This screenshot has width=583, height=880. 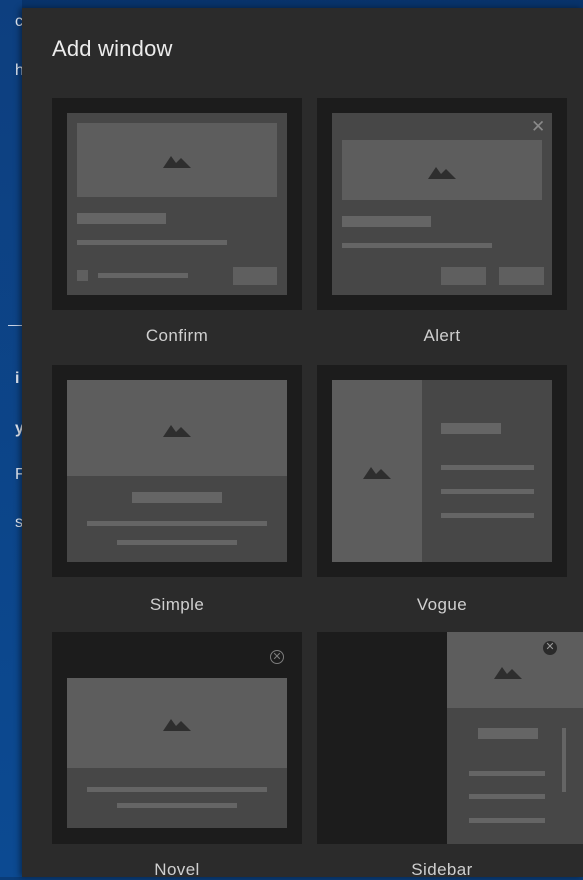 What do you see at coordinates (177, 738) in the screenshot?
I see `template-novel: ✕` at bounding box center [177, 738].